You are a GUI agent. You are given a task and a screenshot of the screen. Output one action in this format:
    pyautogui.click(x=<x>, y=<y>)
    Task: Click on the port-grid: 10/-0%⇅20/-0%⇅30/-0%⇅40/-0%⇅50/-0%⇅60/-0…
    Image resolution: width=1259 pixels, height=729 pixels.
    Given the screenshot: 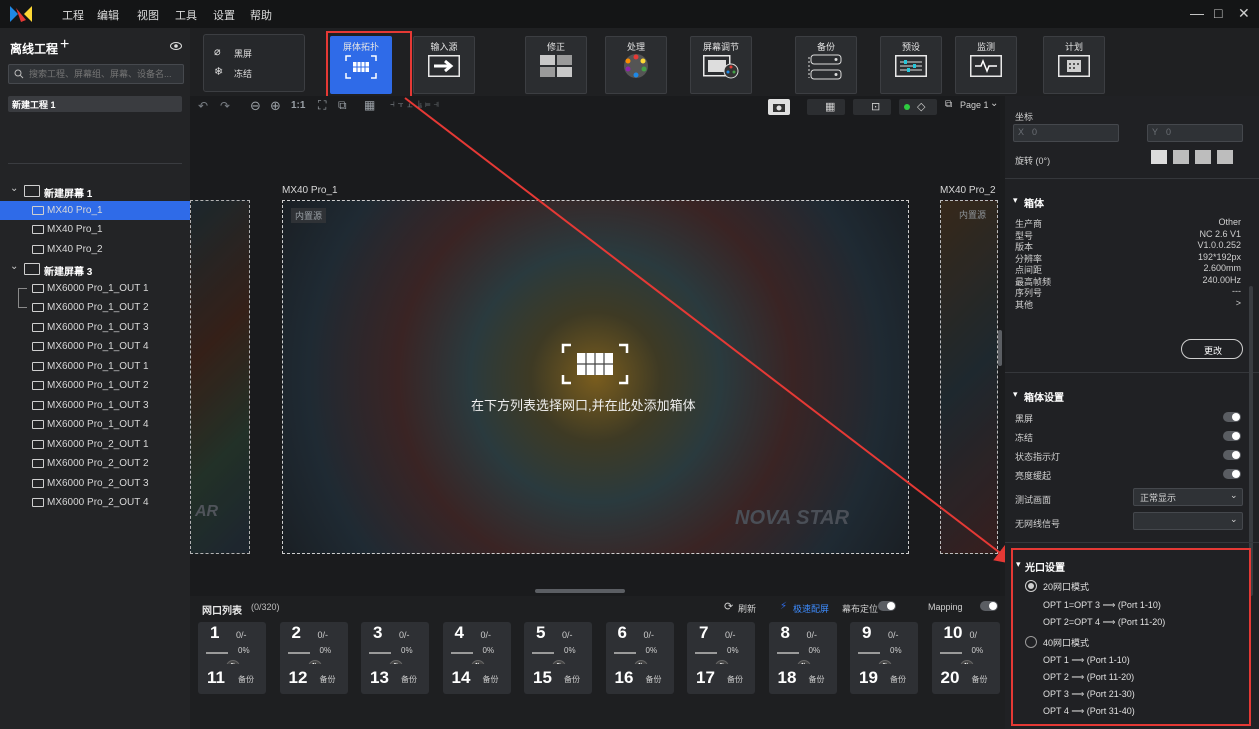 What is the action you would take?
    pyautogui.click(x=597, y=675)
    